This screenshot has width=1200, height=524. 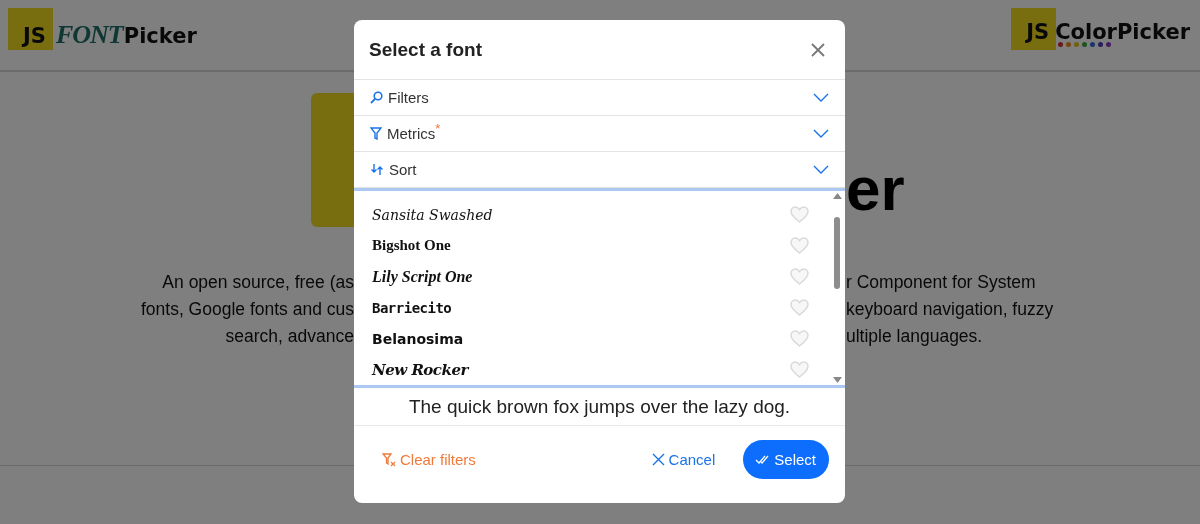 What do you see at coordinates (389, 459) in the screenshot?
I see `clear-filter-icon` at bounding box center [389, 459].